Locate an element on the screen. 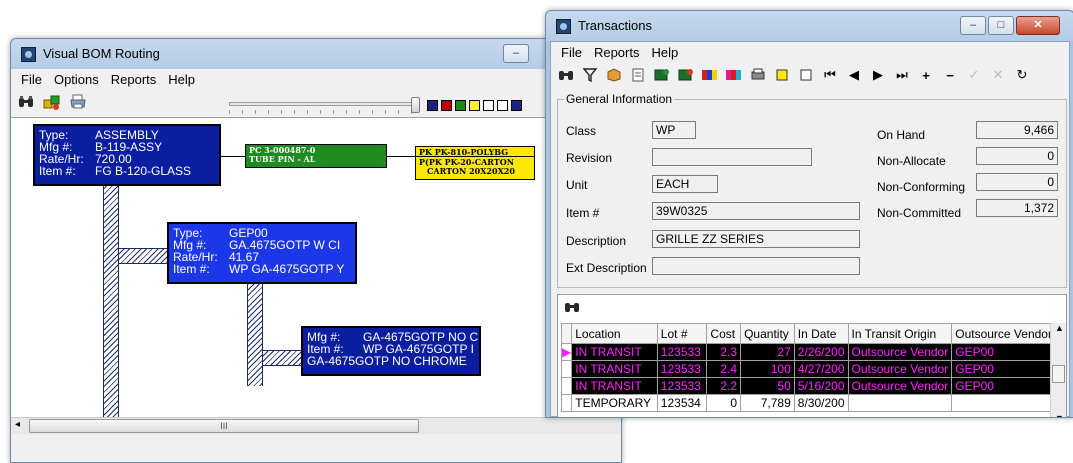 Image resolution: width=1073 pixels, height=463 pixels. item-number-field: 39W0325 is located at coordinates (756, 211).